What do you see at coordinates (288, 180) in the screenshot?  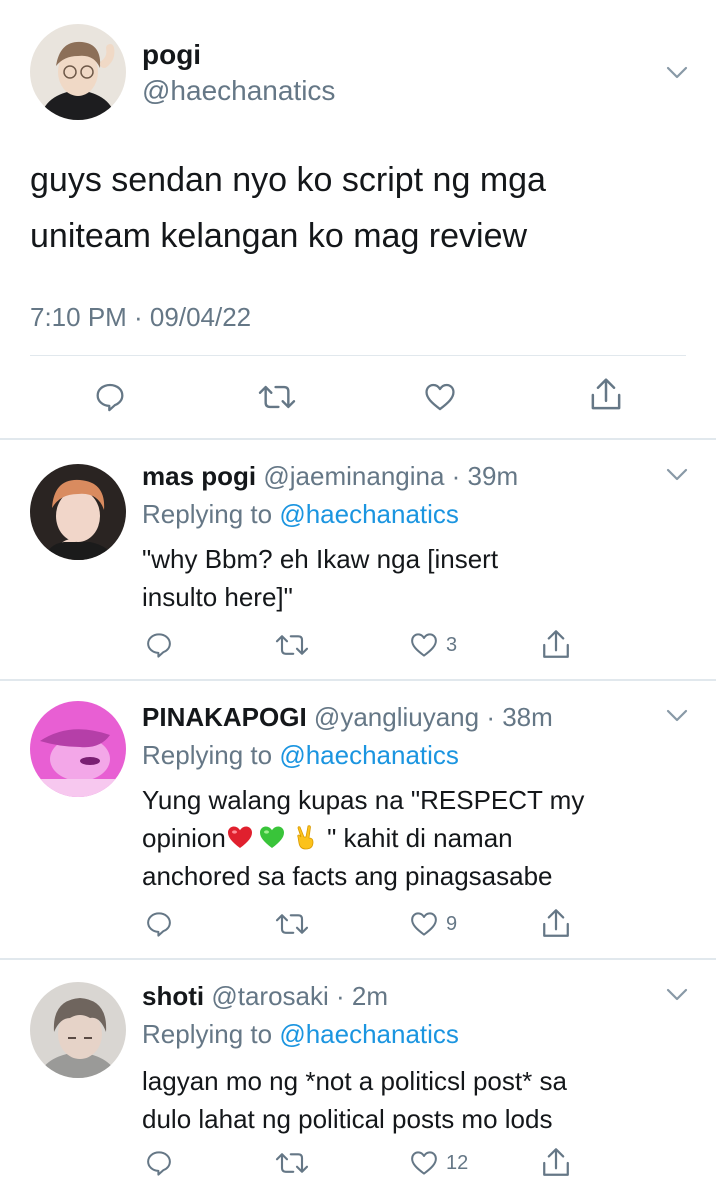 I see `tweet-text-line: guys sendan nyo ko script ng mga` at bounding box center [288, 180].